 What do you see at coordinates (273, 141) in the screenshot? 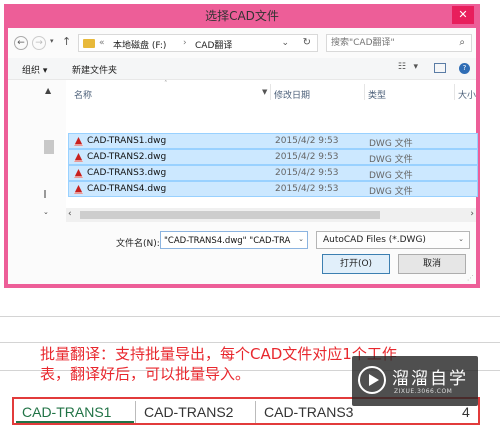
I see `file-row: CAD-TRANS1.dwg 2015/4/2 9:53 DWG 文件` at bounding box center [273, 141].